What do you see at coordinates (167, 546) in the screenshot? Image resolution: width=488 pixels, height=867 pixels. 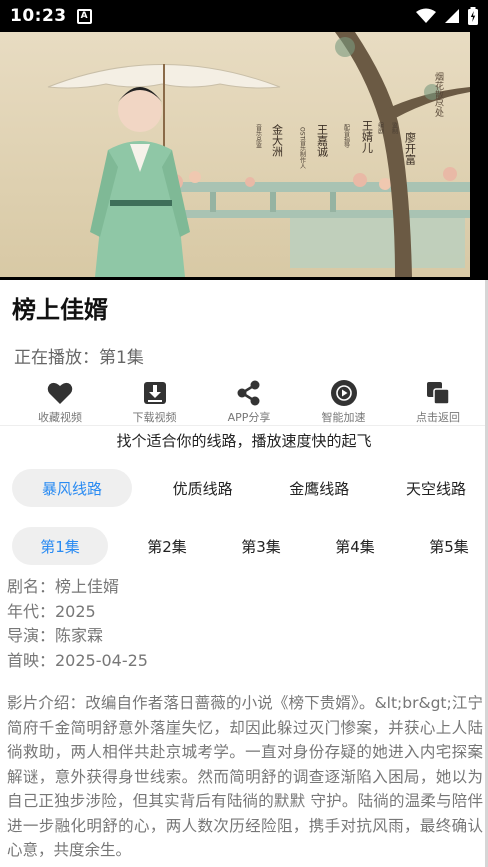 I see `episode-2: 第2集` at bounding box center [167, 546].